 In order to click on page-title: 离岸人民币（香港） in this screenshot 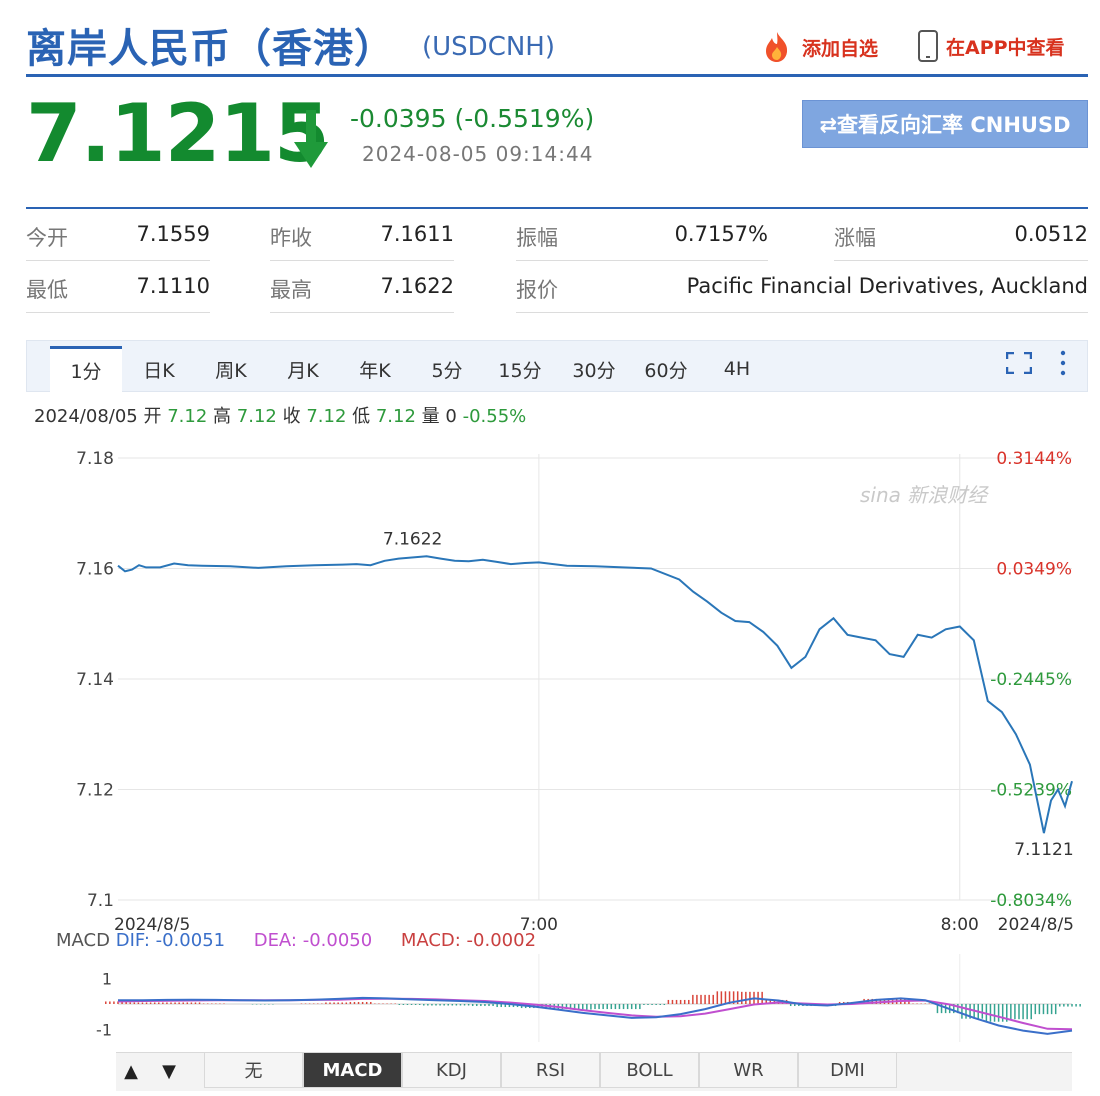, I will do `click(210, 49)`.